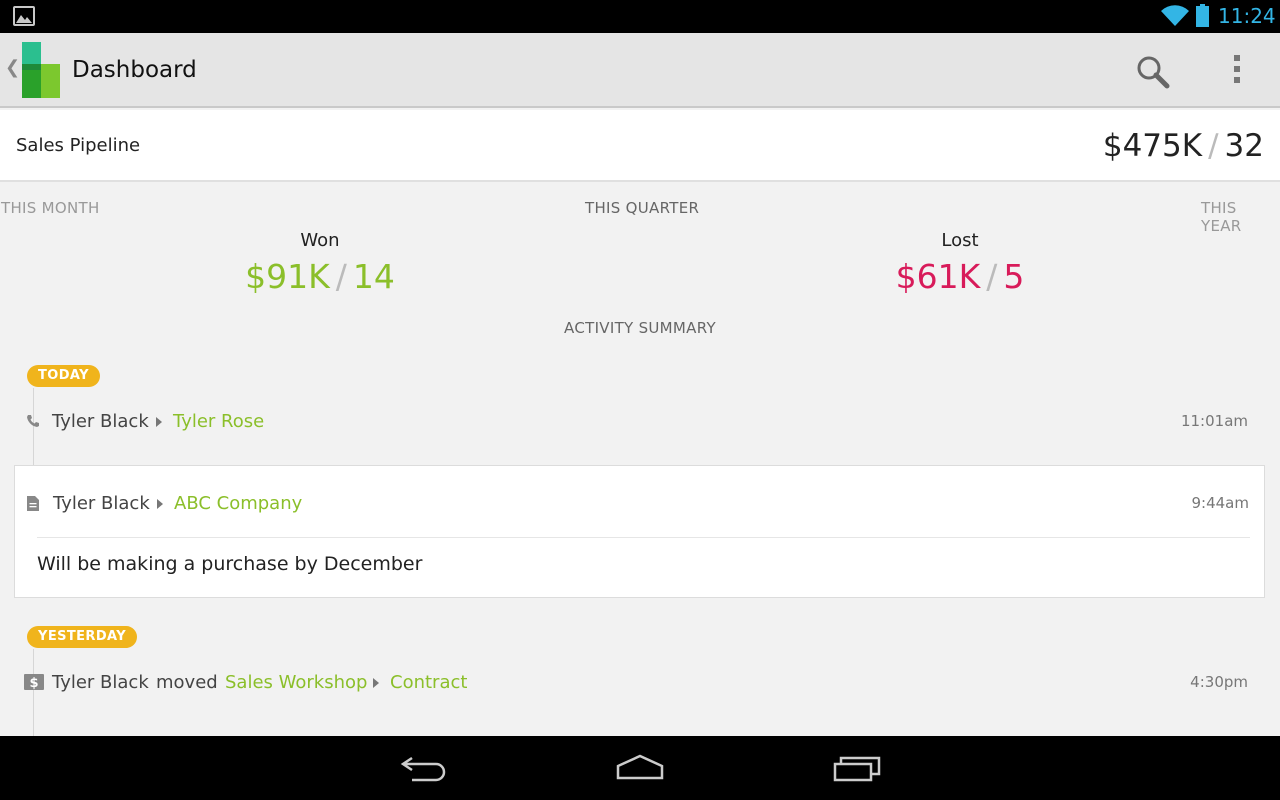 The image size is (1280, 800). Describe the element at coordinates (238, 503) in the screenshot. I see `activity-target-link: ABC Company` at that location.